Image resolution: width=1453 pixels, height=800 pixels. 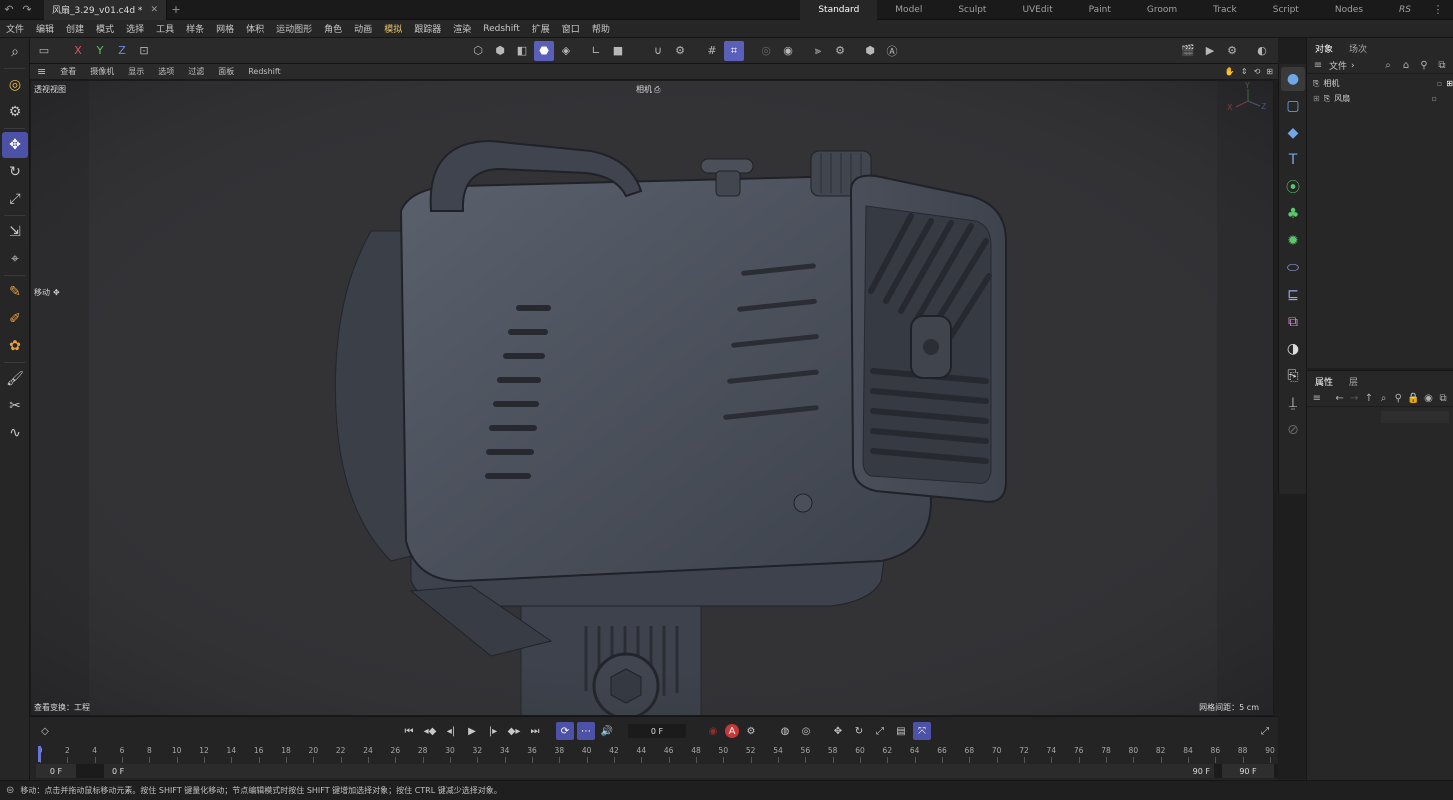 I want to click on layout-tab-groom: Groom, so click(x=1162, y=10).